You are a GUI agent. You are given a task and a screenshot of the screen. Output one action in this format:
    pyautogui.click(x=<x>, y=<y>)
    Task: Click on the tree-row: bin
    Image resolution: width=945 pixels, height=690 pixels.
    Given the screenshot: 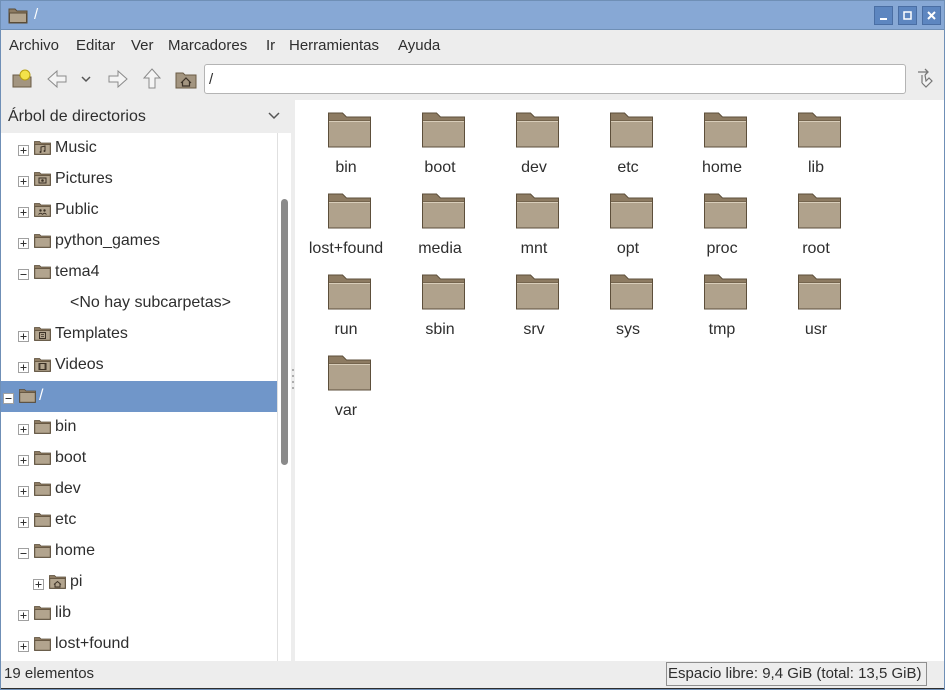 What is the action you would take?
    pyautogui.click(x=139, y=427)
    